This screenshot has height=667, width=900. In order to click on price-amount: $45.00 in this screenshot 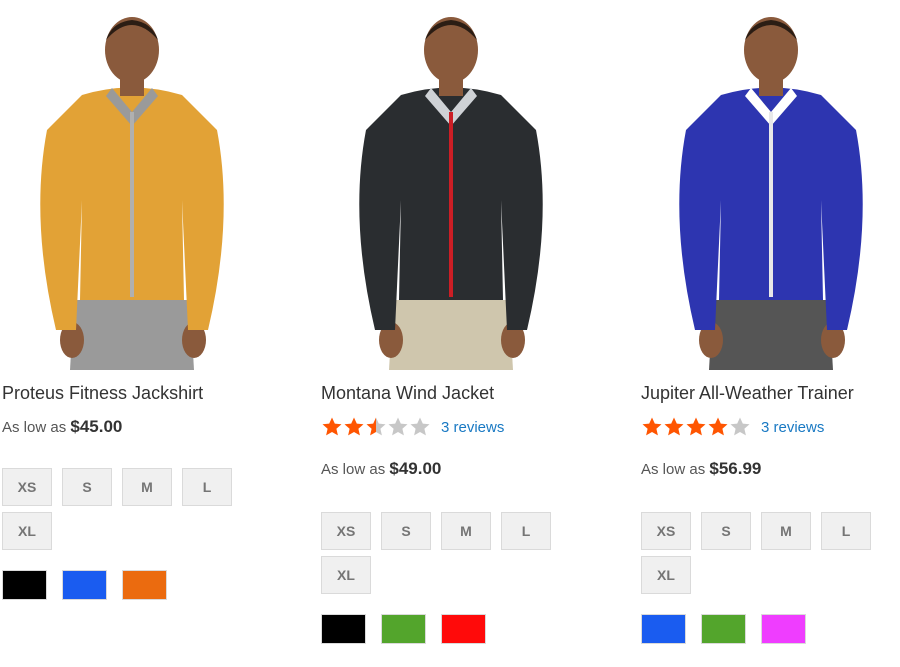, I will do `click(96, 426)`.